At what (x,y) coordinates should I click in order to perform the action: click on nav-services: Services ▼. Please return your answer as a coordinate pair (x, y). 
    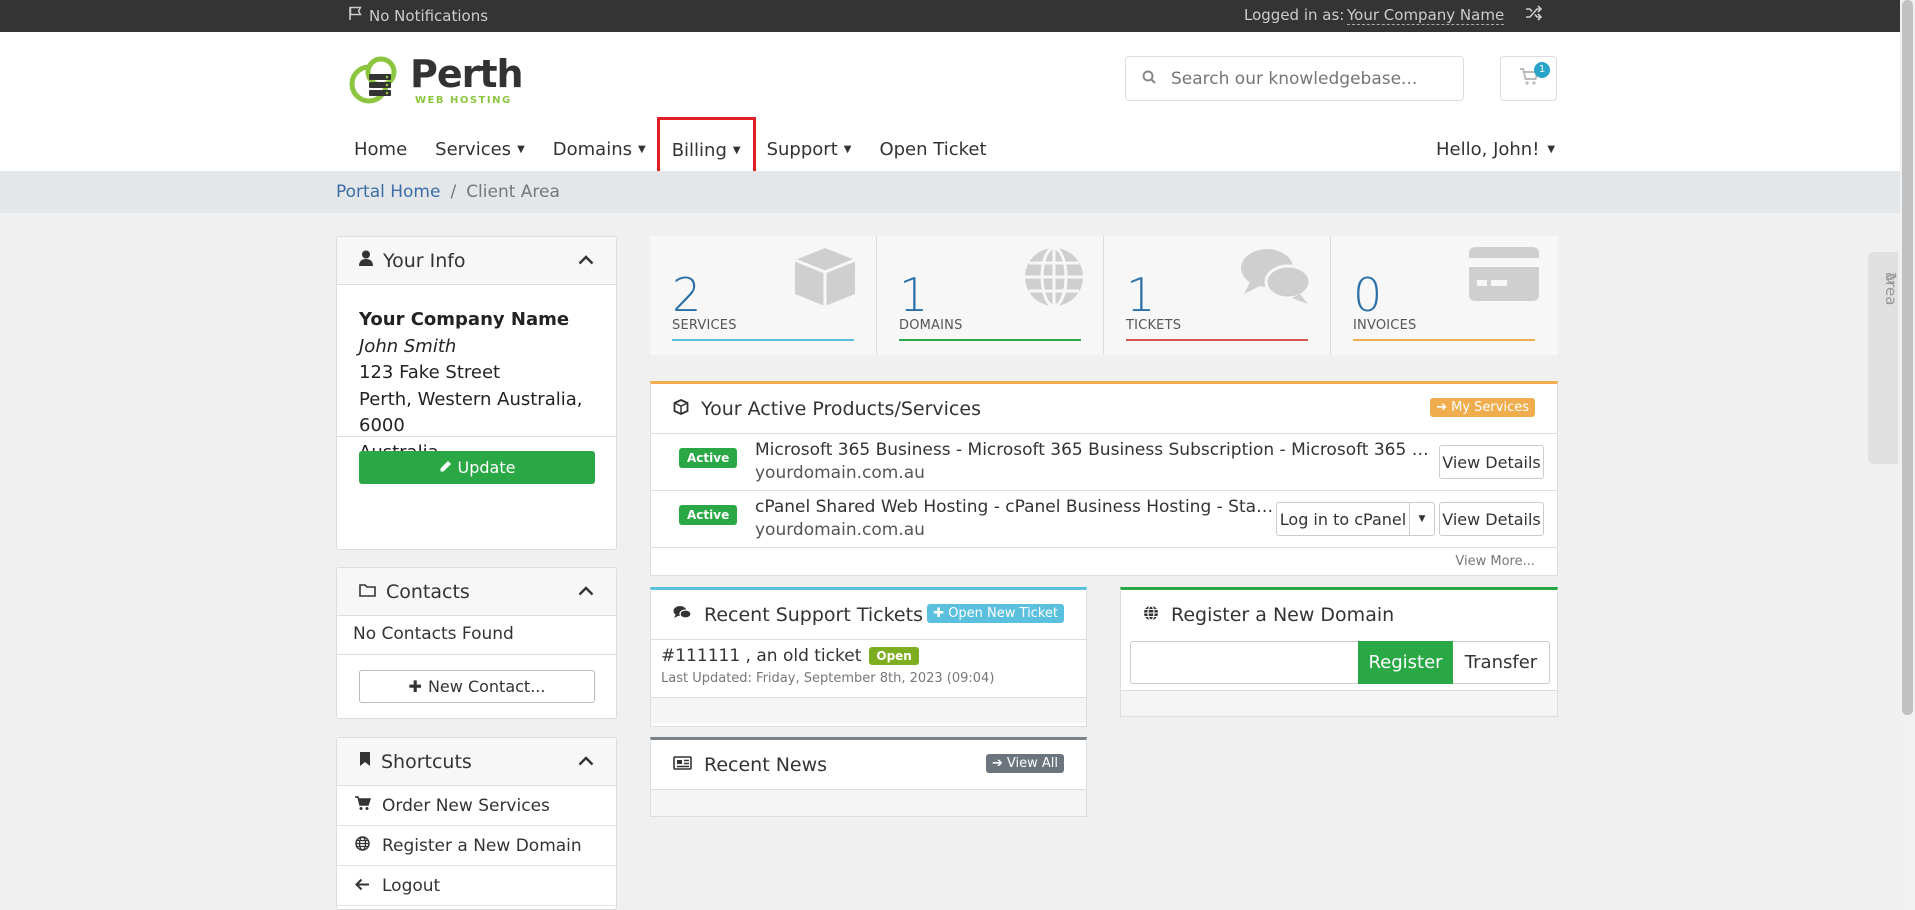
    Looking at the image, I should click on (480, 149).